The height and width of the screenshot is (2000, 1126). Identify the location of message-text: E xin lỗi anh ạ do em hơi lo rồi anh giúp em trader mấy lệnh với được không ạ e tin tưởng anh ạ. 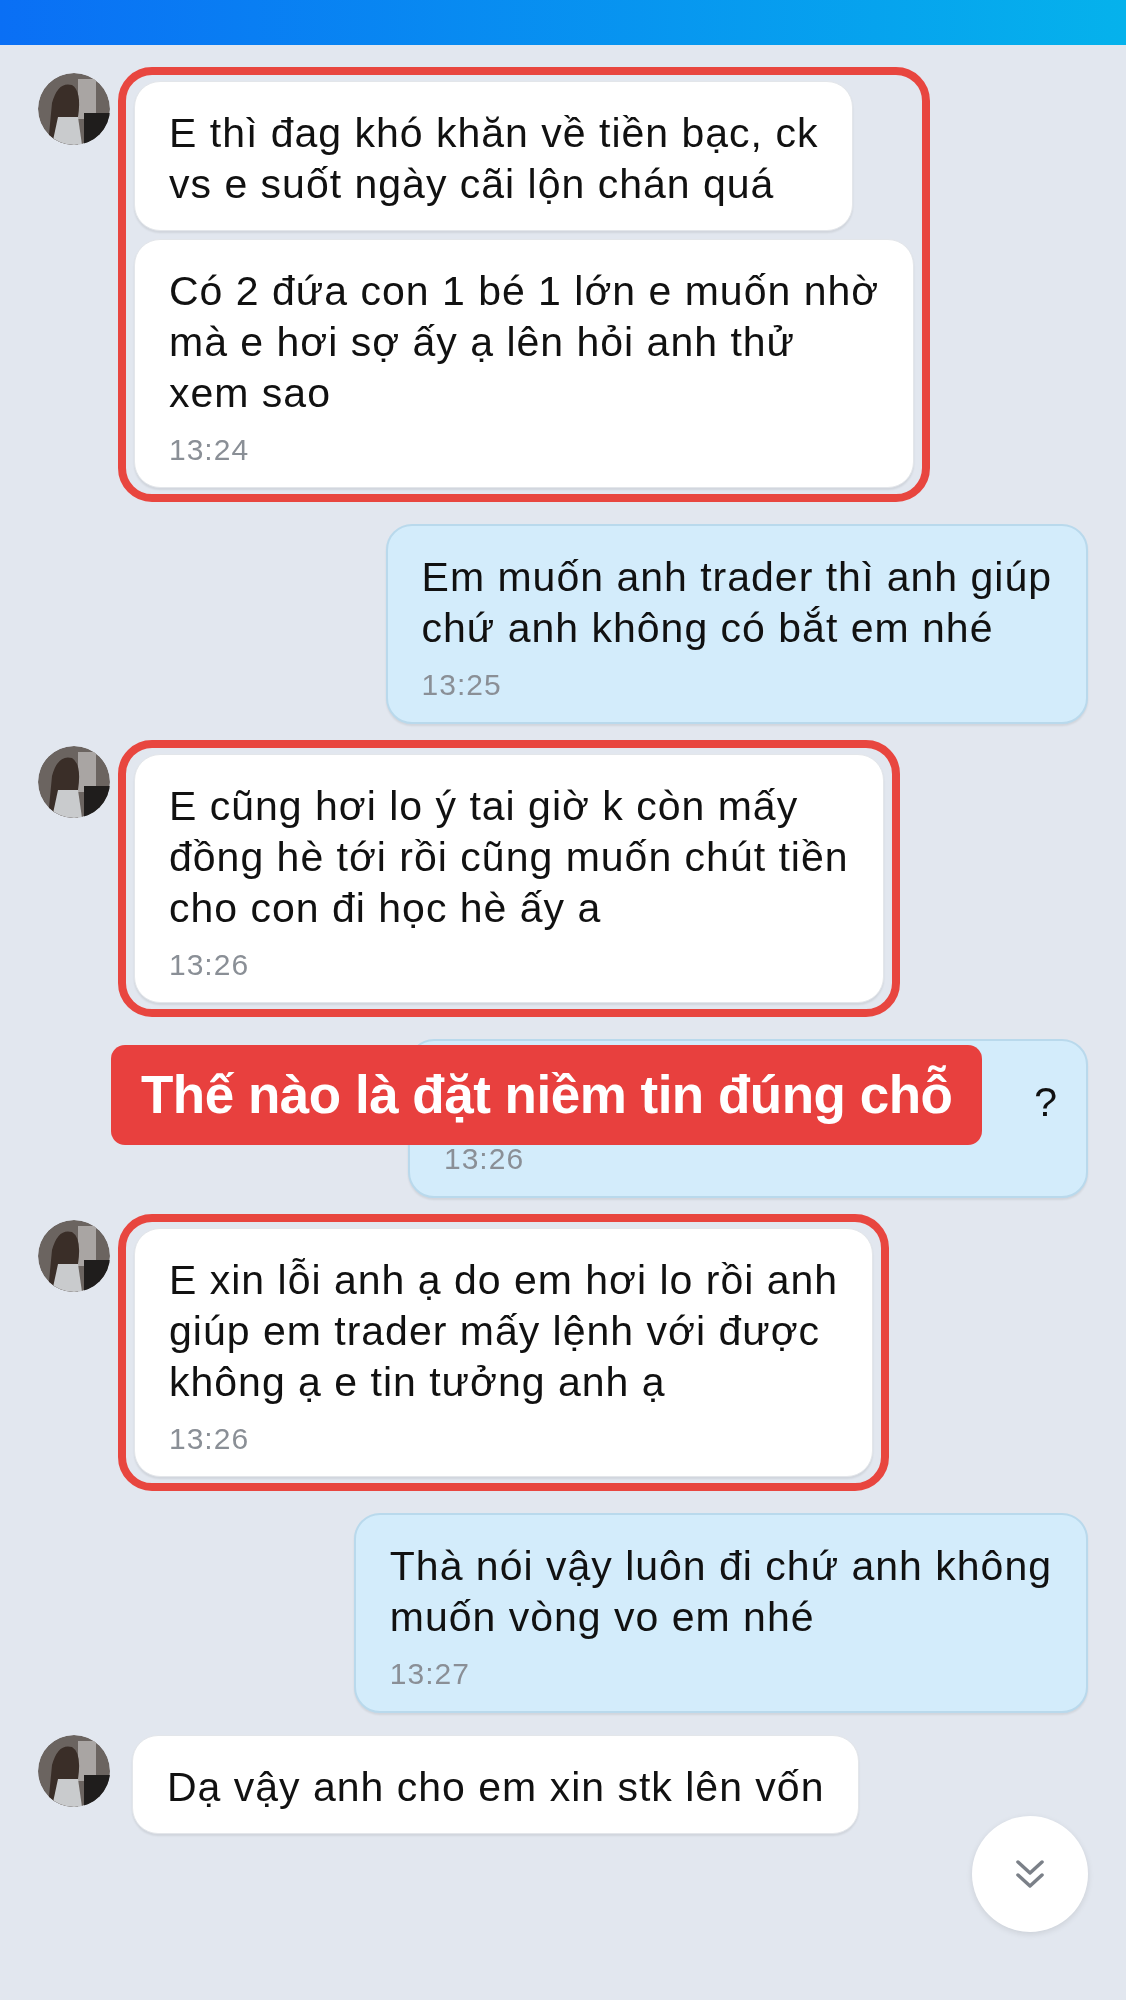
(504, 1331).